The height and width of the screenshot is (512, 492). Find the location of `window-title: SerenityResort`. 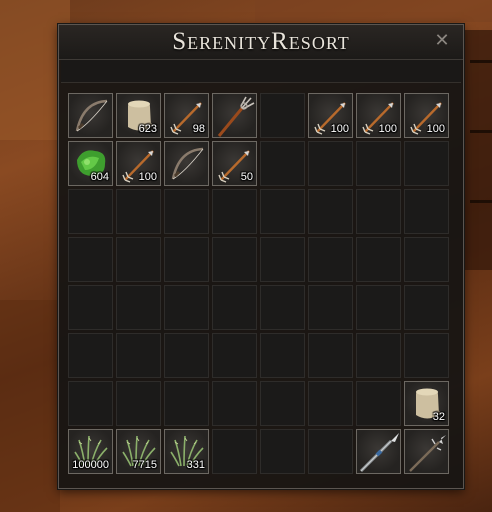

window-title: SerenityResort is located at coordinates (261, 41).